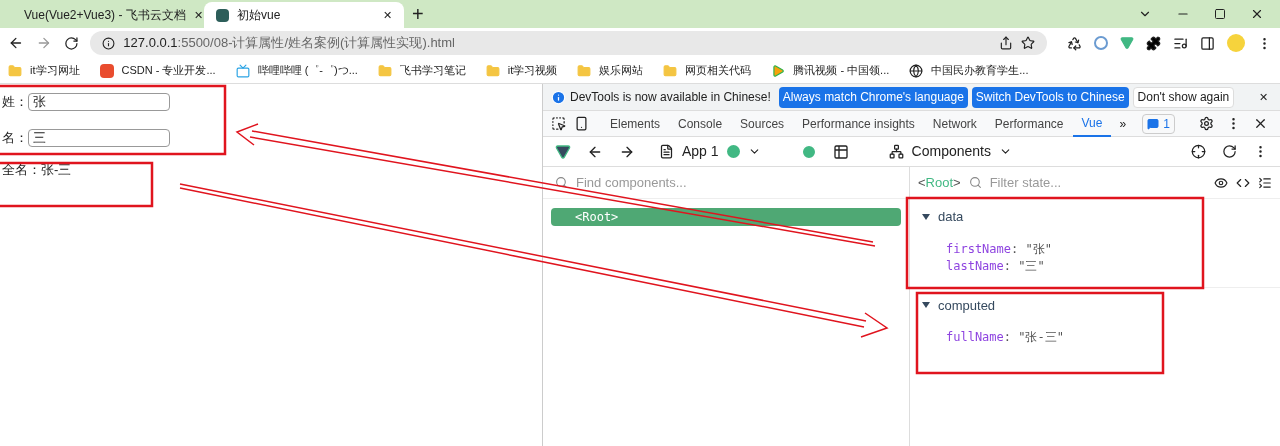 This screenshot has width=1280, height=446. Describe the element at coordinates (1006, 43) in the screenshot. I see `share-icon` at that location.